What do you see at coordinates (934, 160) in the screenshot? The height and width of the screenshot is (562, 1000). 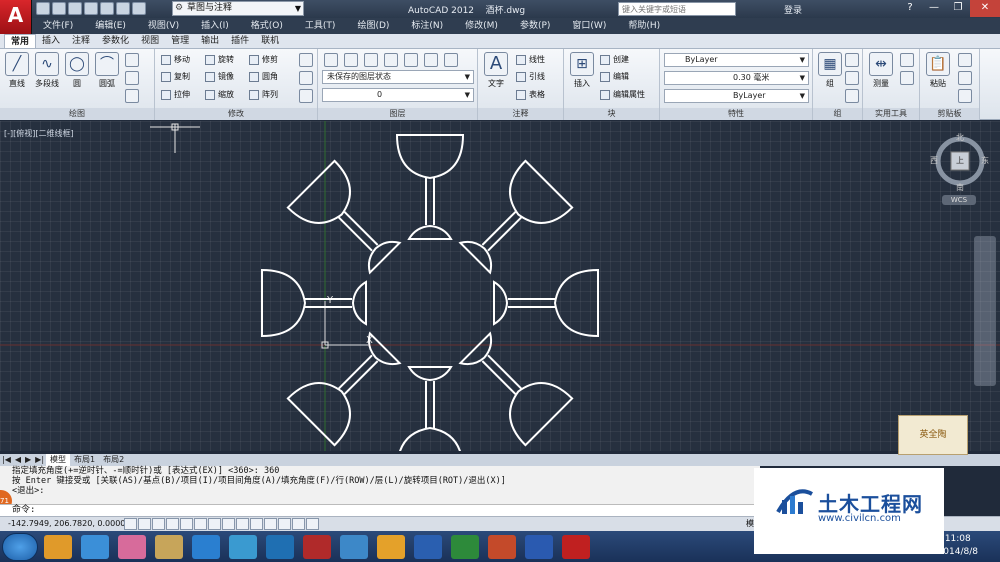 I see `viewcube-west: 西` at bounding box center [934, 160].